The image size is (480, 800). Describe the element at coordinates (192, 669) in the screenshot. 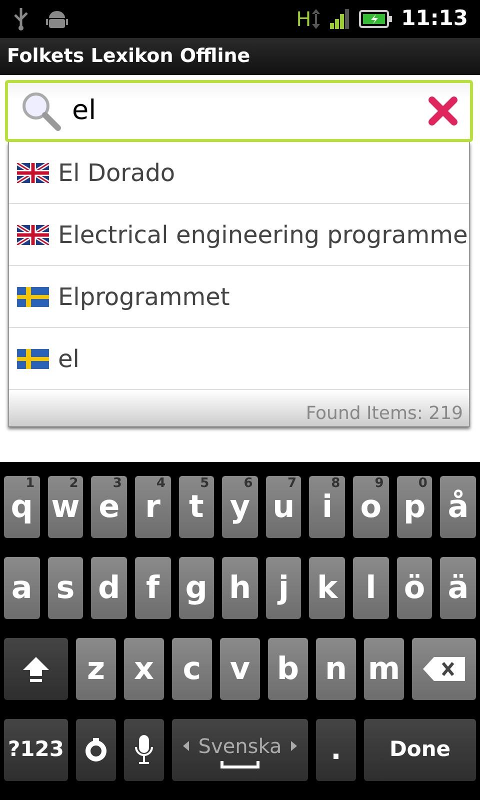

I see `key: c` at that location.